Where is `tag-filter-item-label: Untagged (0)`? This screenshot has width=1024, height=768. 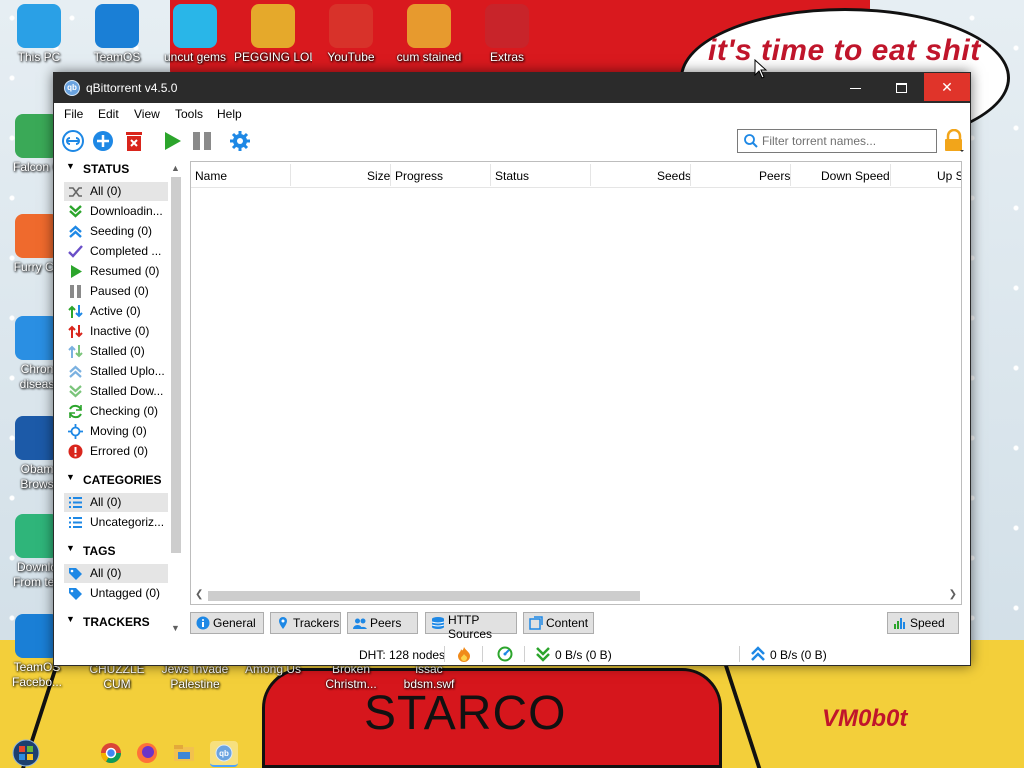 tag-filter-item-label: Untagged (0) is located at coordinates (125, 593).